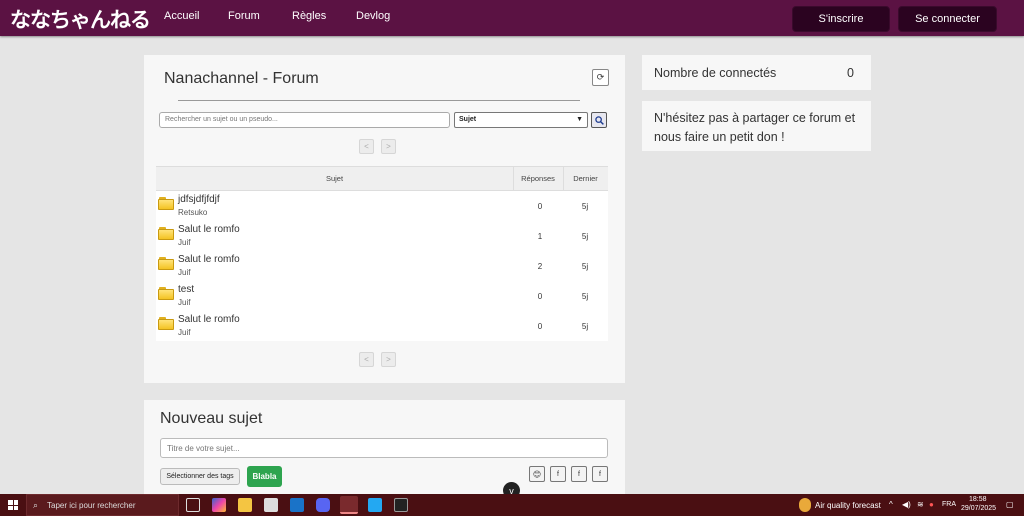  What do you see at coordinates (36, 505) in the screenshot?
I see `search-icon: ⌕` at bounding box center [36, 505].